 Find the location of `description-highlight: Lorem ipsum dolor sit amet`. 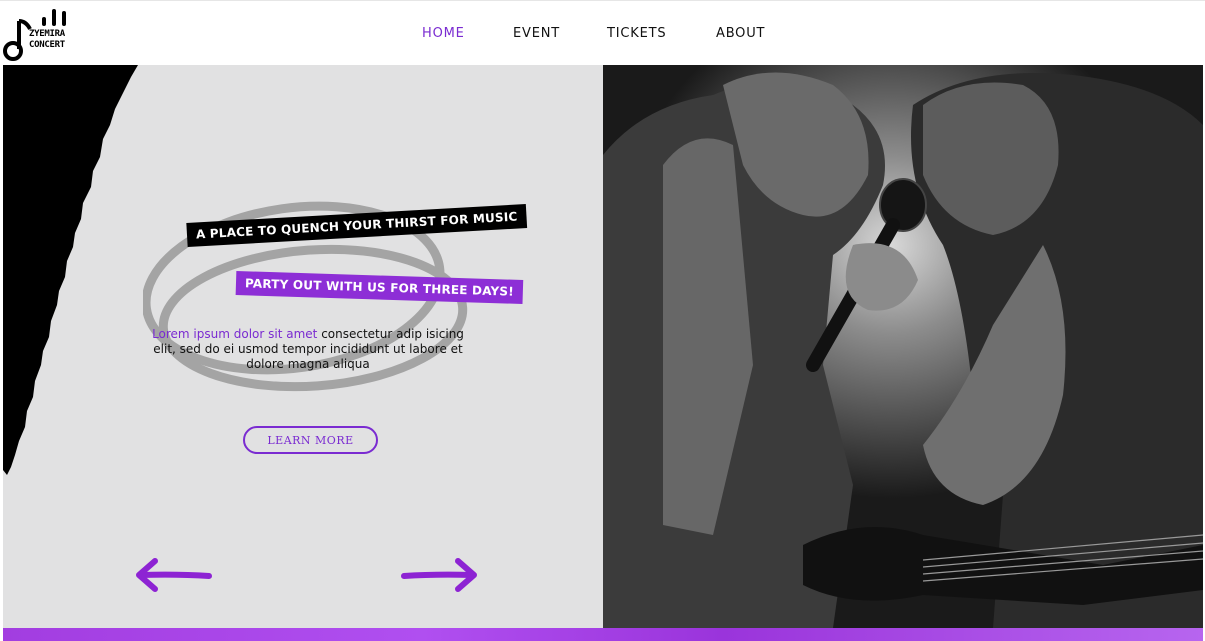

description-highlight: Lorem ipsum dolor sit amet is located at coordinates (235, 334).